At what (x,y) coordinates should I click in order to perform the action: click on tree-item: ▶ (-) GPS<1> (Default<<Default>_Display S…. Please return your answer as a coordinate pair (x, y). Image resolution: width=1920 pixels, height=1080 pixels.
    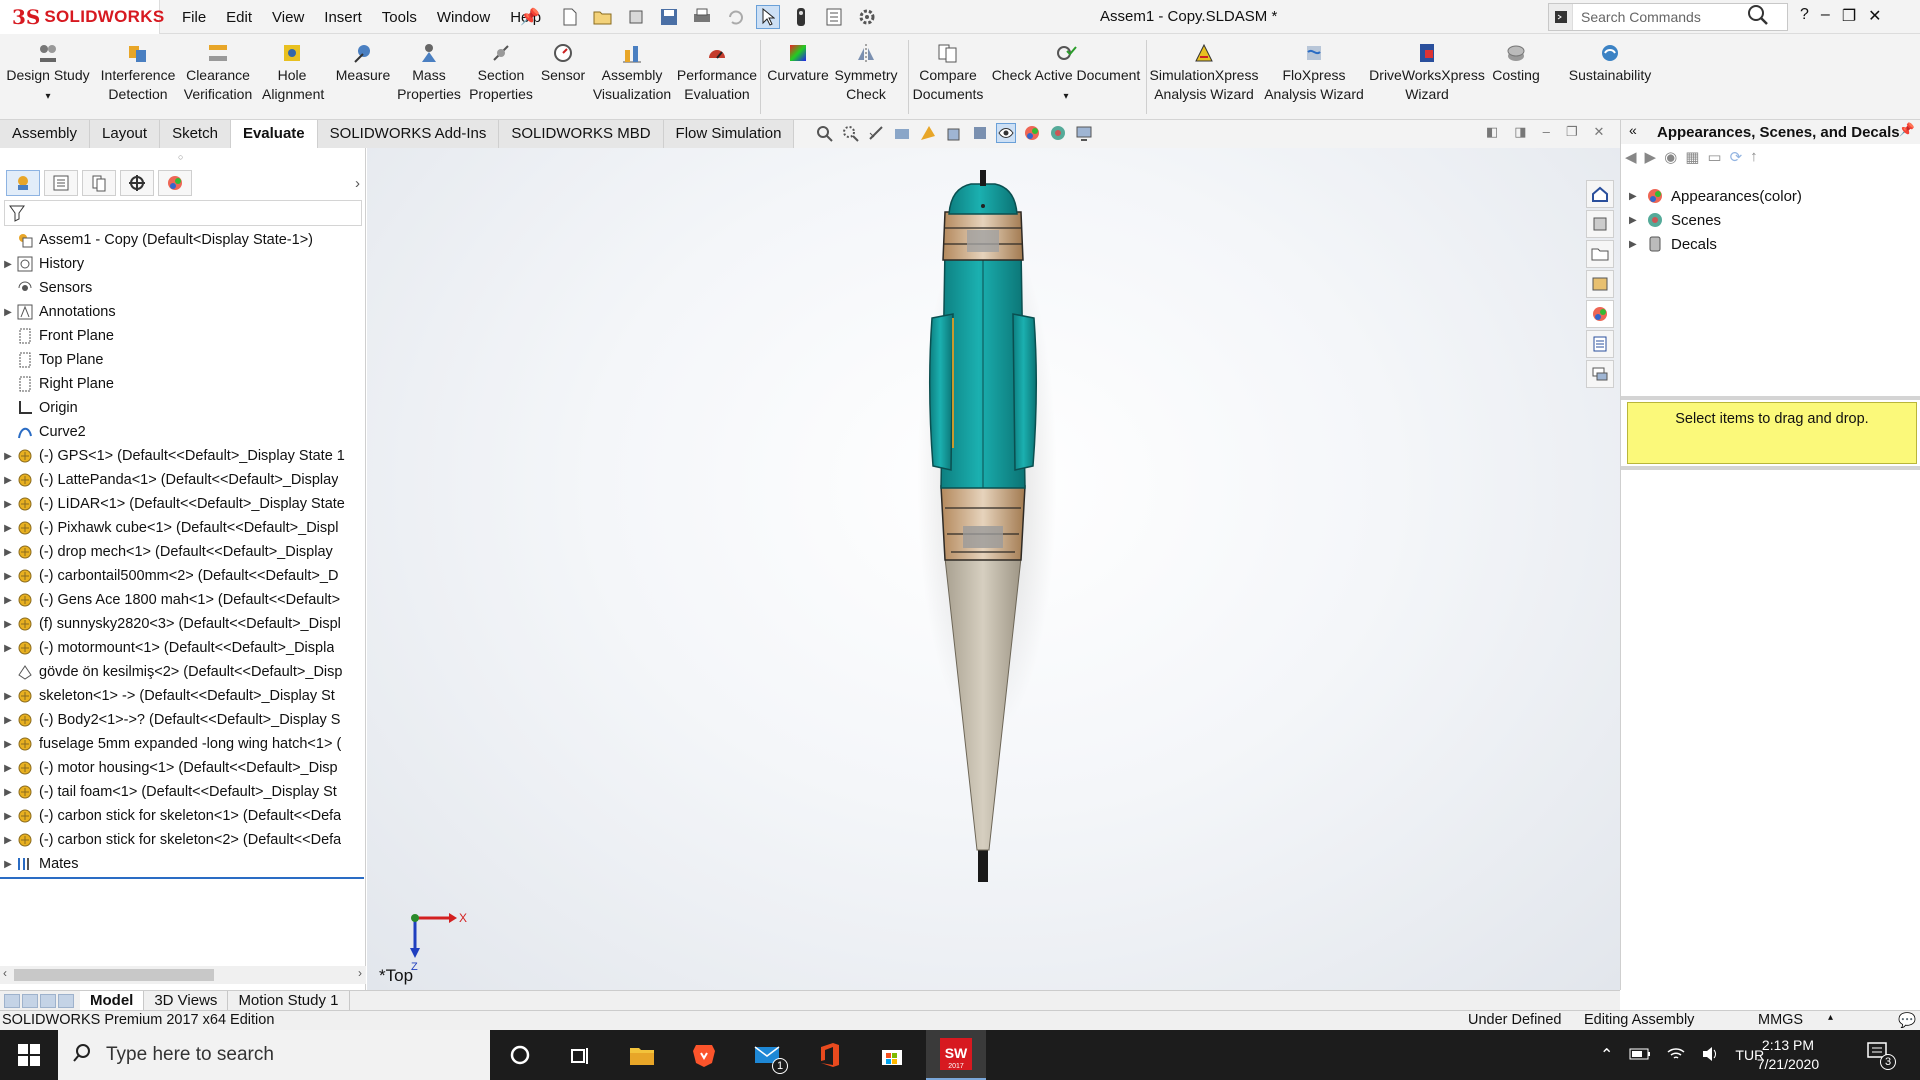
    Looking at the image, I should click on (183, 456).